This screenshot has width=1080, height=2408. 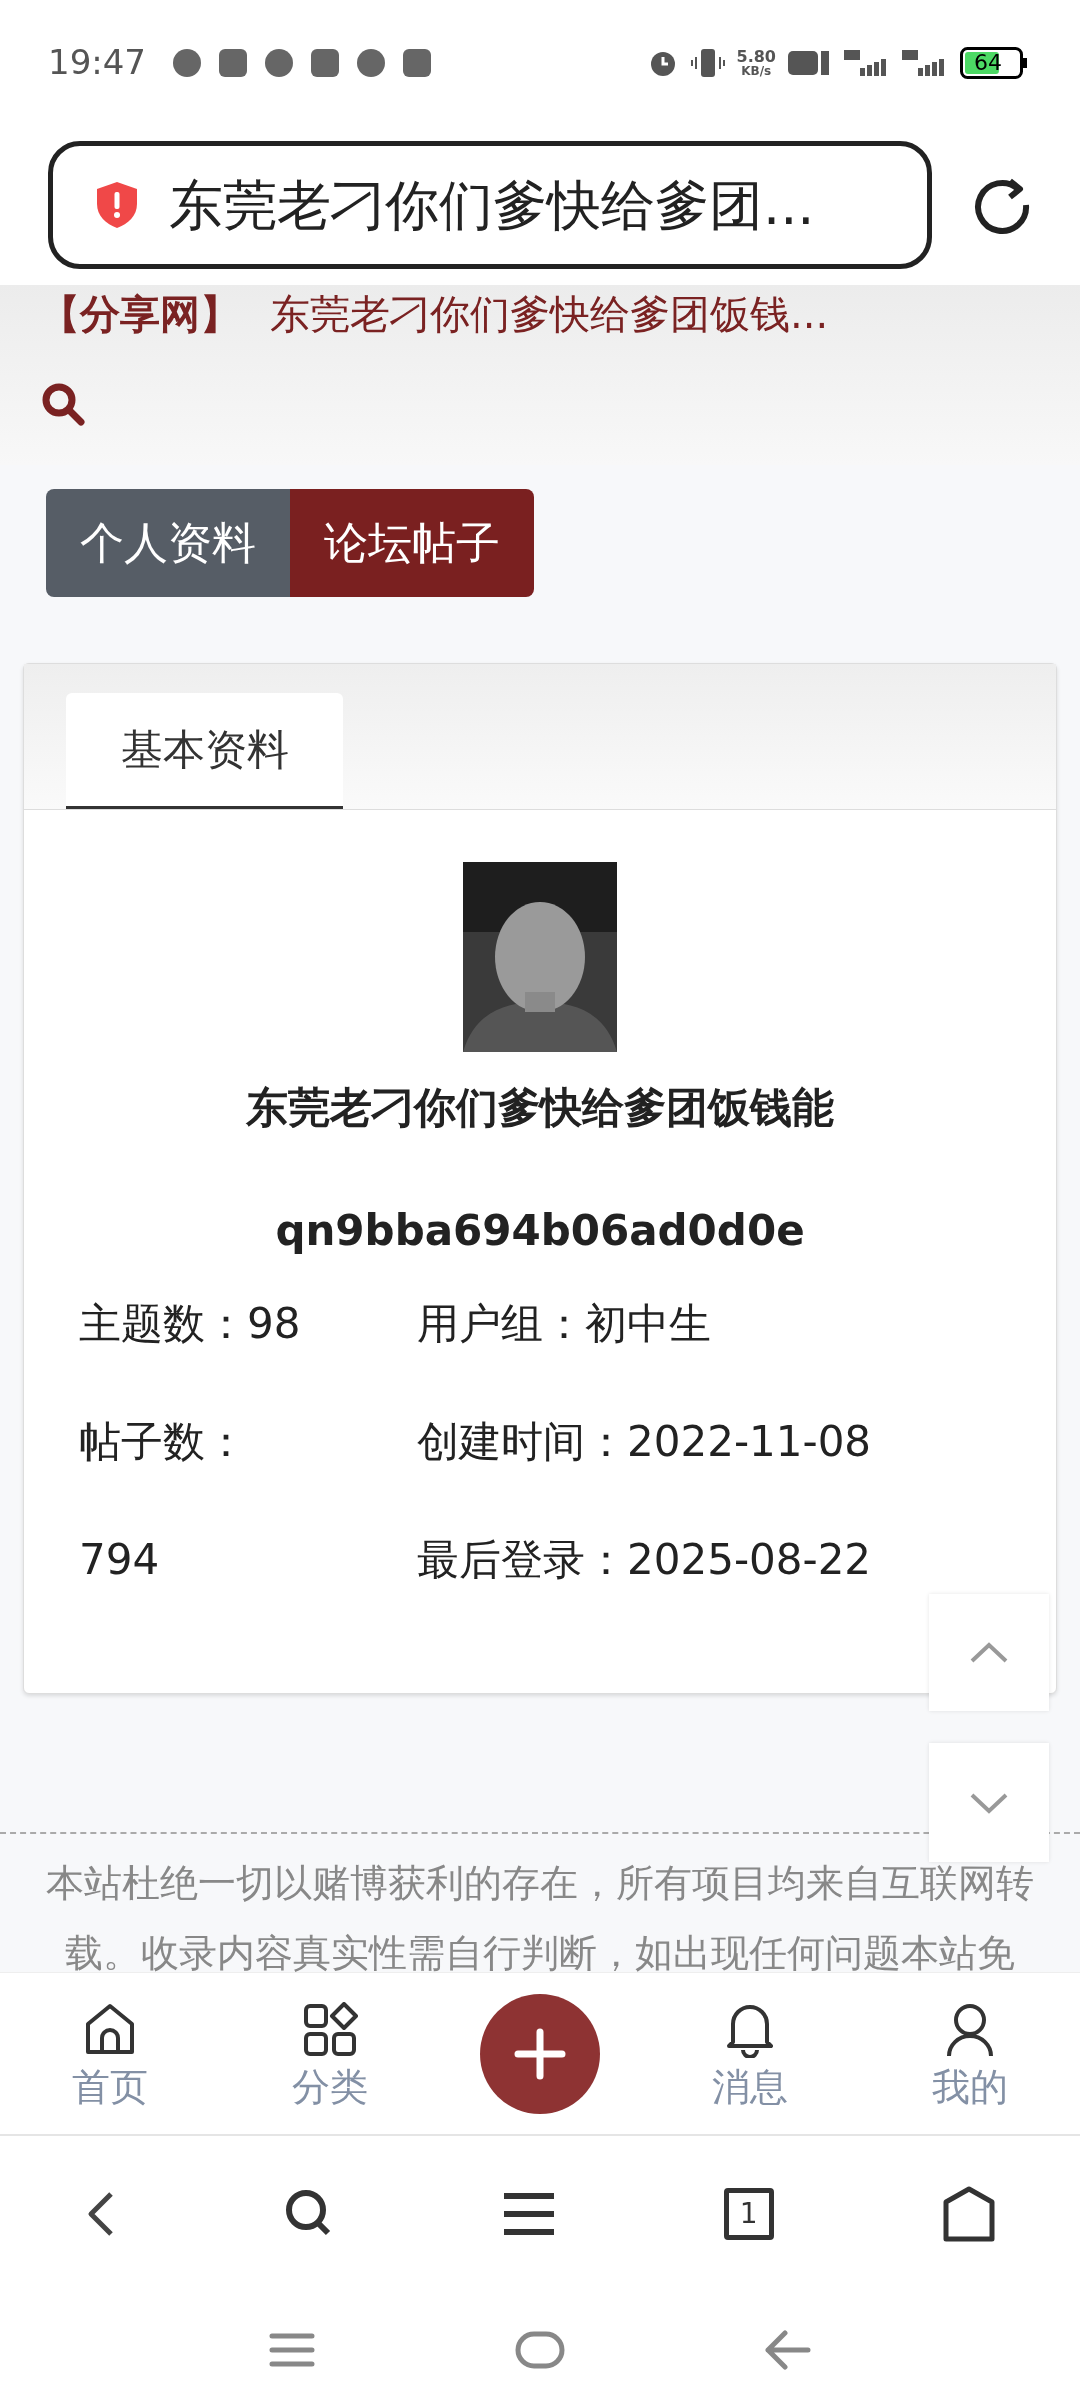 I want to click on stat-text: 最后登录：2025-08-22, so click(x=645, y=1560).